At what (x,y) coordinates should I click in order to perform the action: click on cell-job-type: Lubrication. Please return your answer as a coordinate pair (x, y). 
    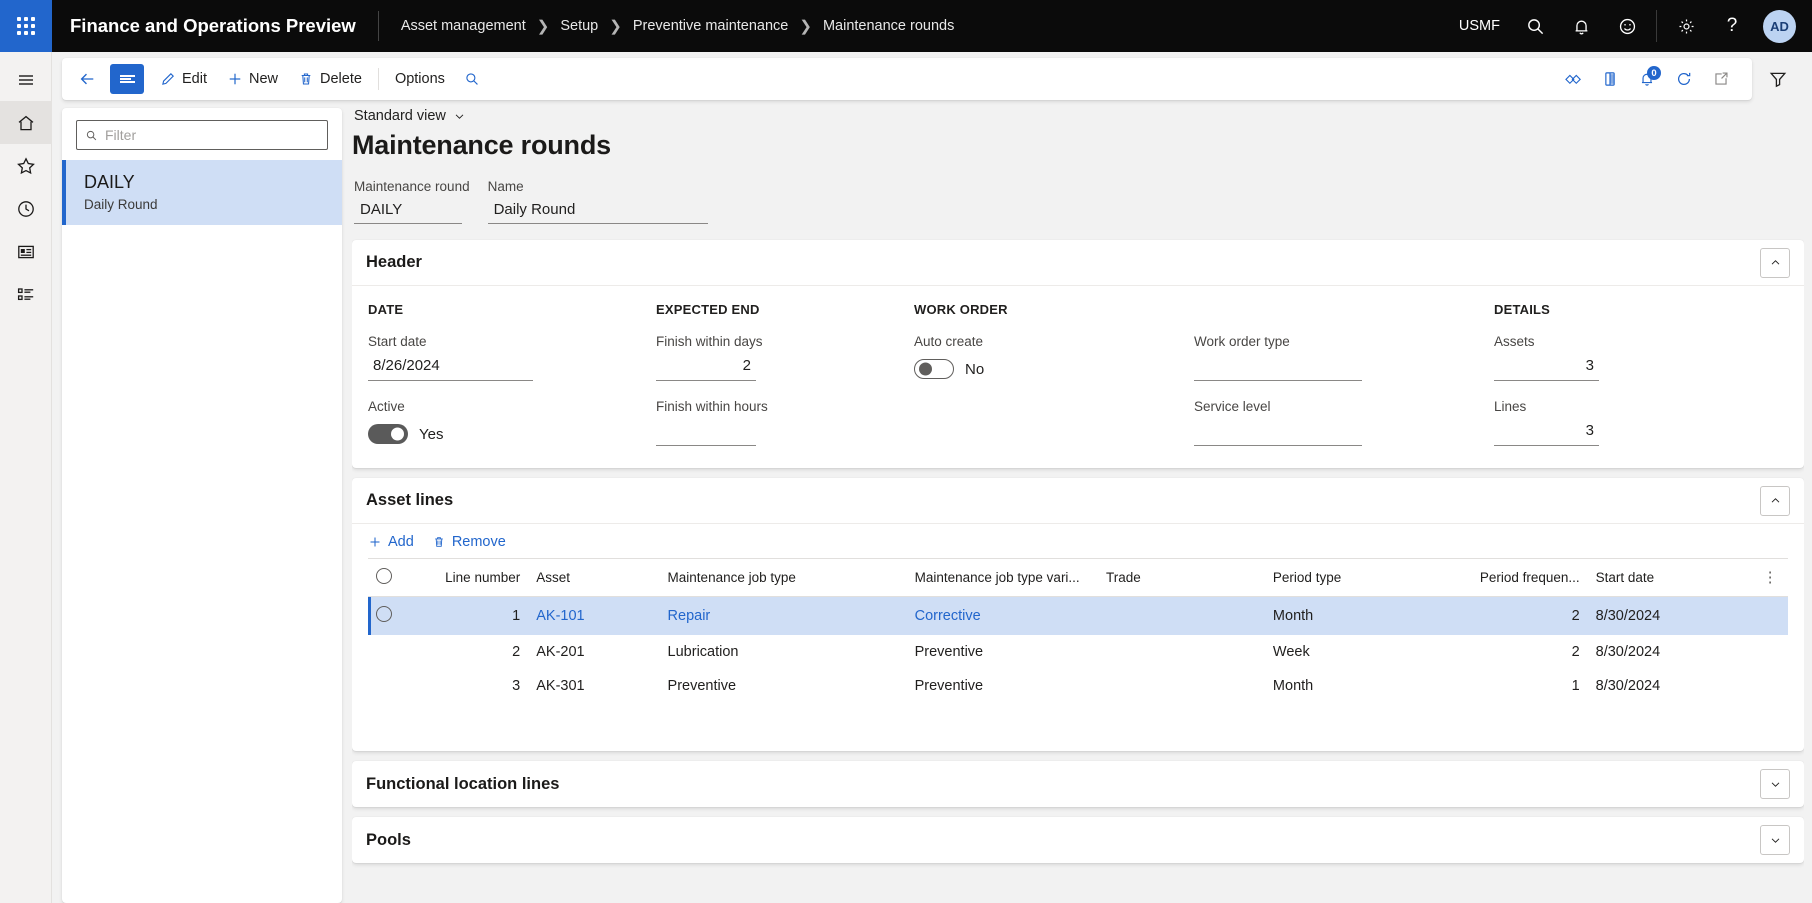
    Looking at the image, I should click on (783, 652).